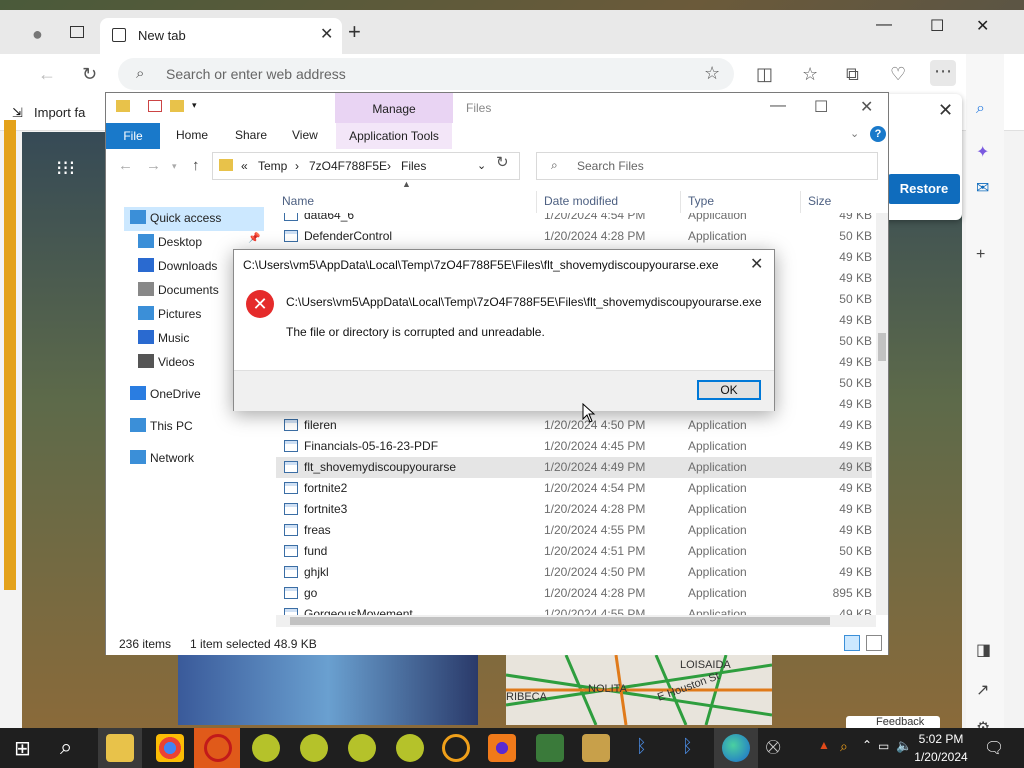 This screenshot has height=768, width=1024. Describe the element at coordinates (821, 107) in the screenshot. I see `maximize-icon: ☐` at that location.